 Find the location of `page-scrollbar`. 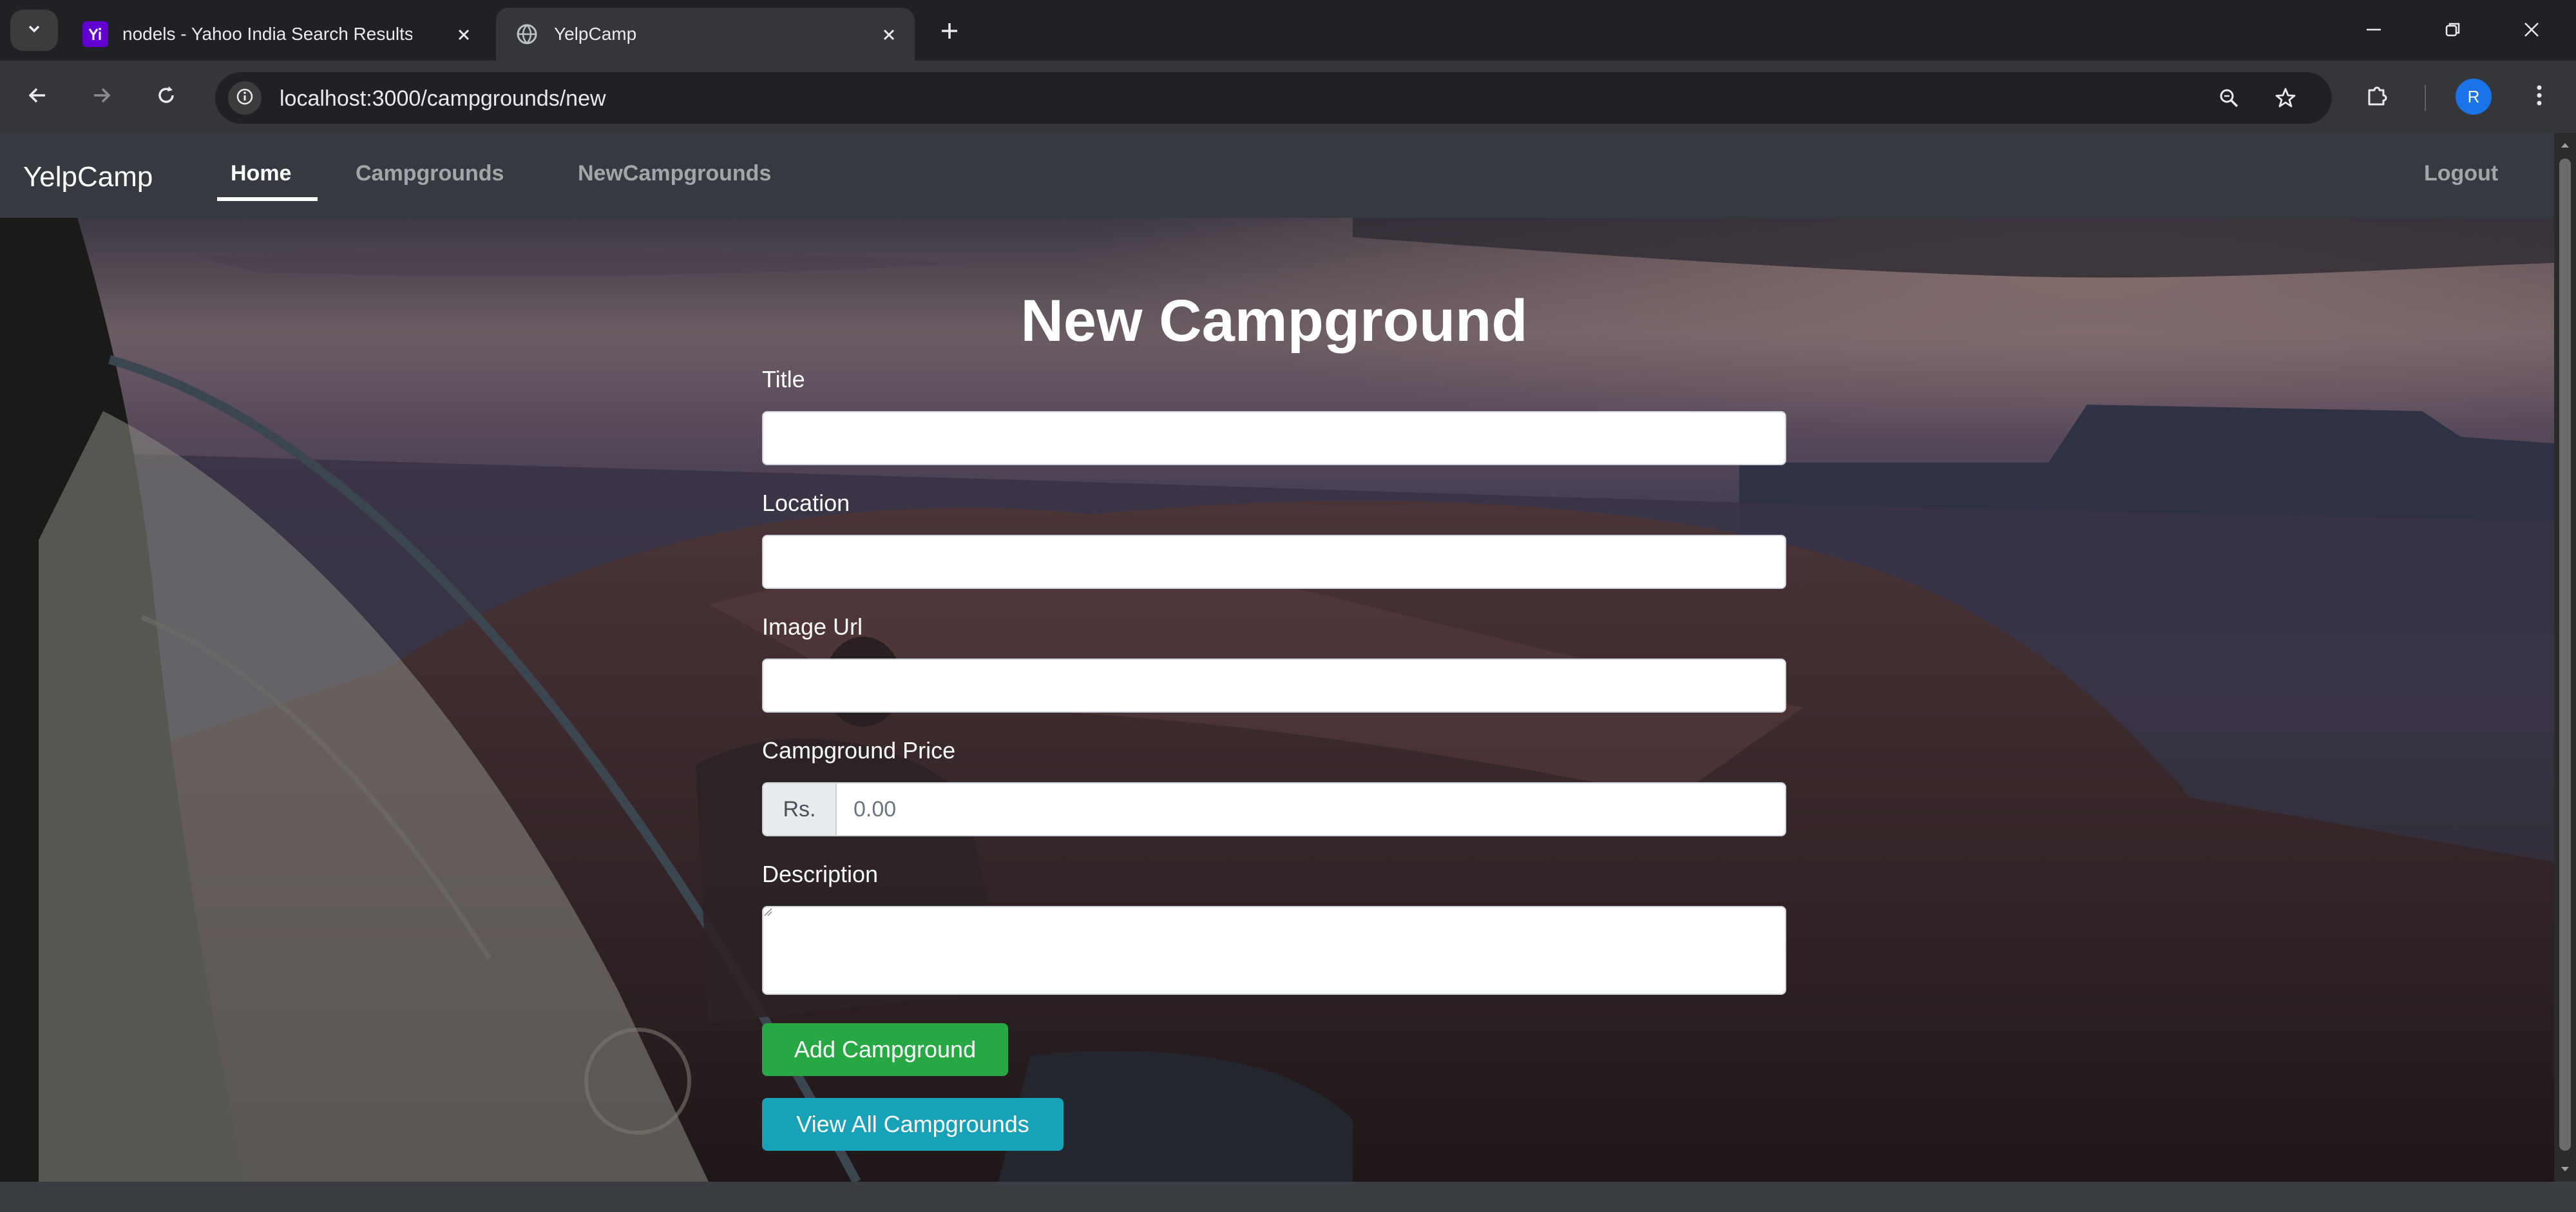

page-scrollbar is located at coordinates (2565, 657).